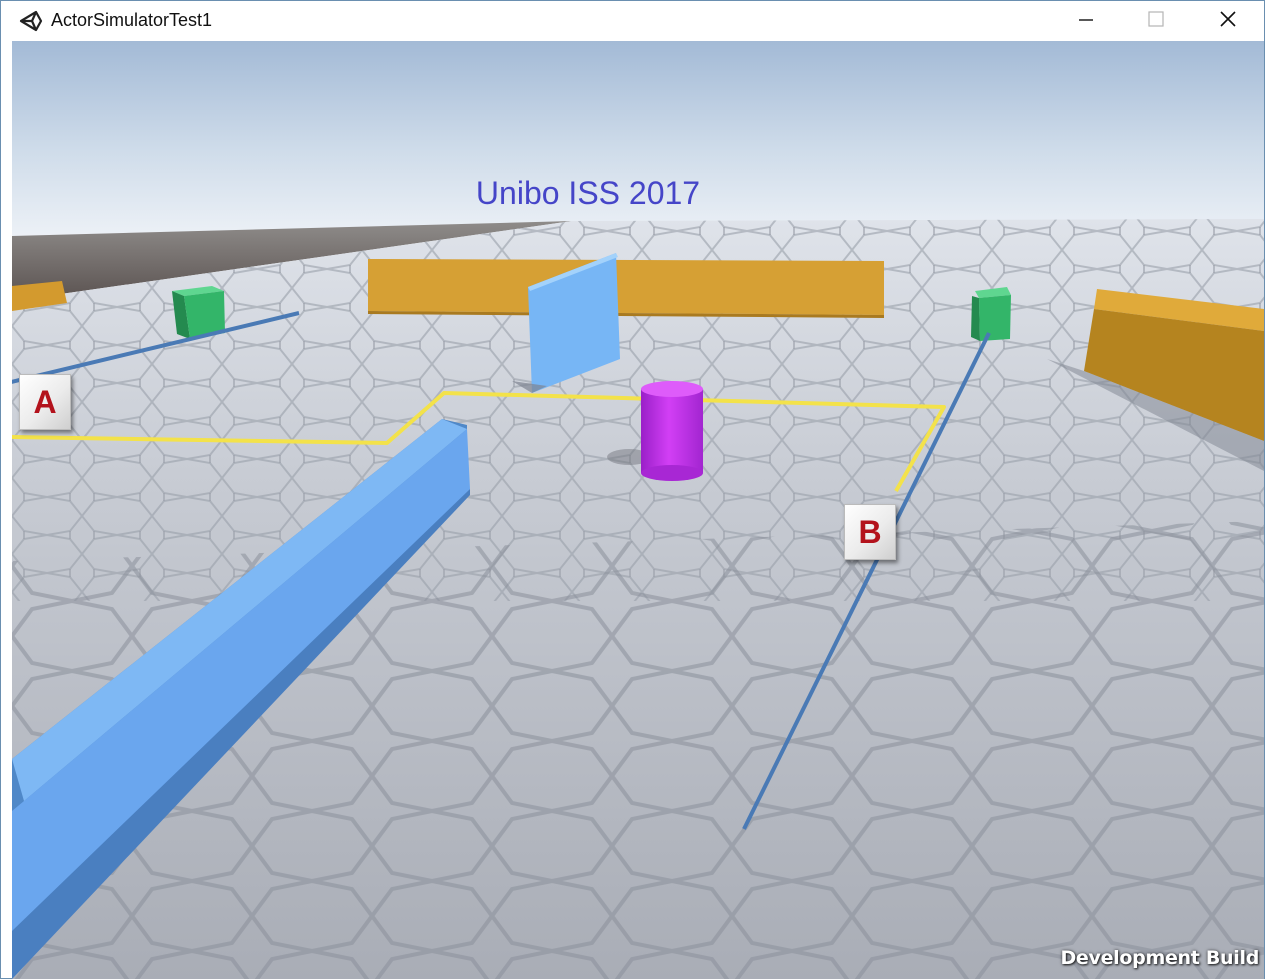 This screenshot has height=979, width=1265. What do you see at coordinates (1159, 958) in the screenshot?
I see `development-build-watermark: Development Build` at bounding box center [1159, 958].